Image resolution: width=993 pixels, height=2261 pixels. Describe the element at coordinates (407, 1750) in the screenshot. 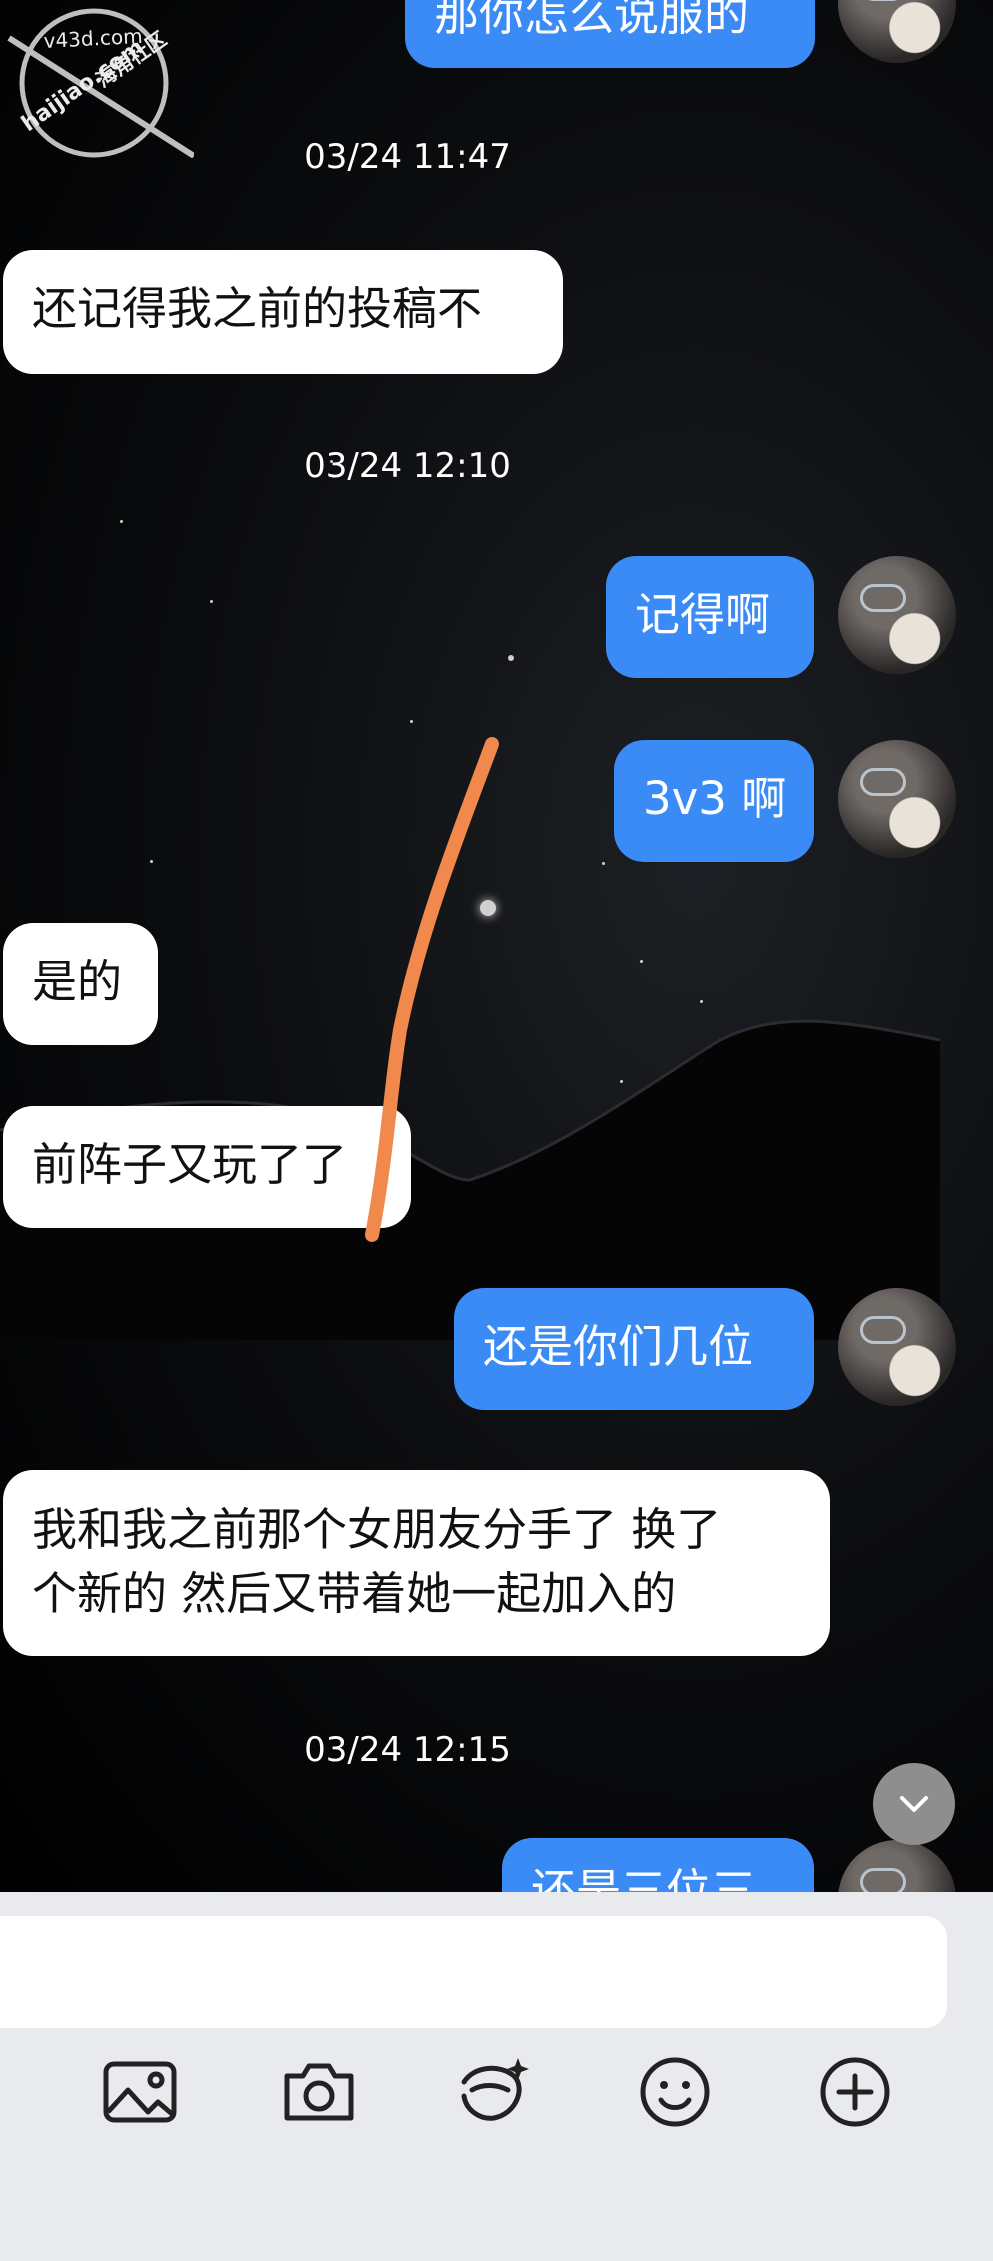

I see `timestamp: 03/24 12:15` at that location.